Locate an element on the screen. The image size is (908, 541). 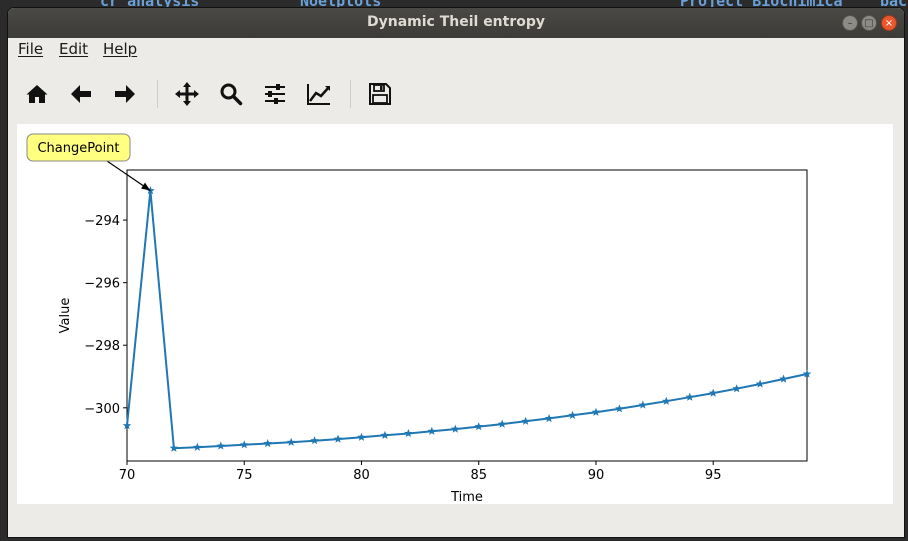
edit-axis-line-icon is located at coordinates (318, 94).